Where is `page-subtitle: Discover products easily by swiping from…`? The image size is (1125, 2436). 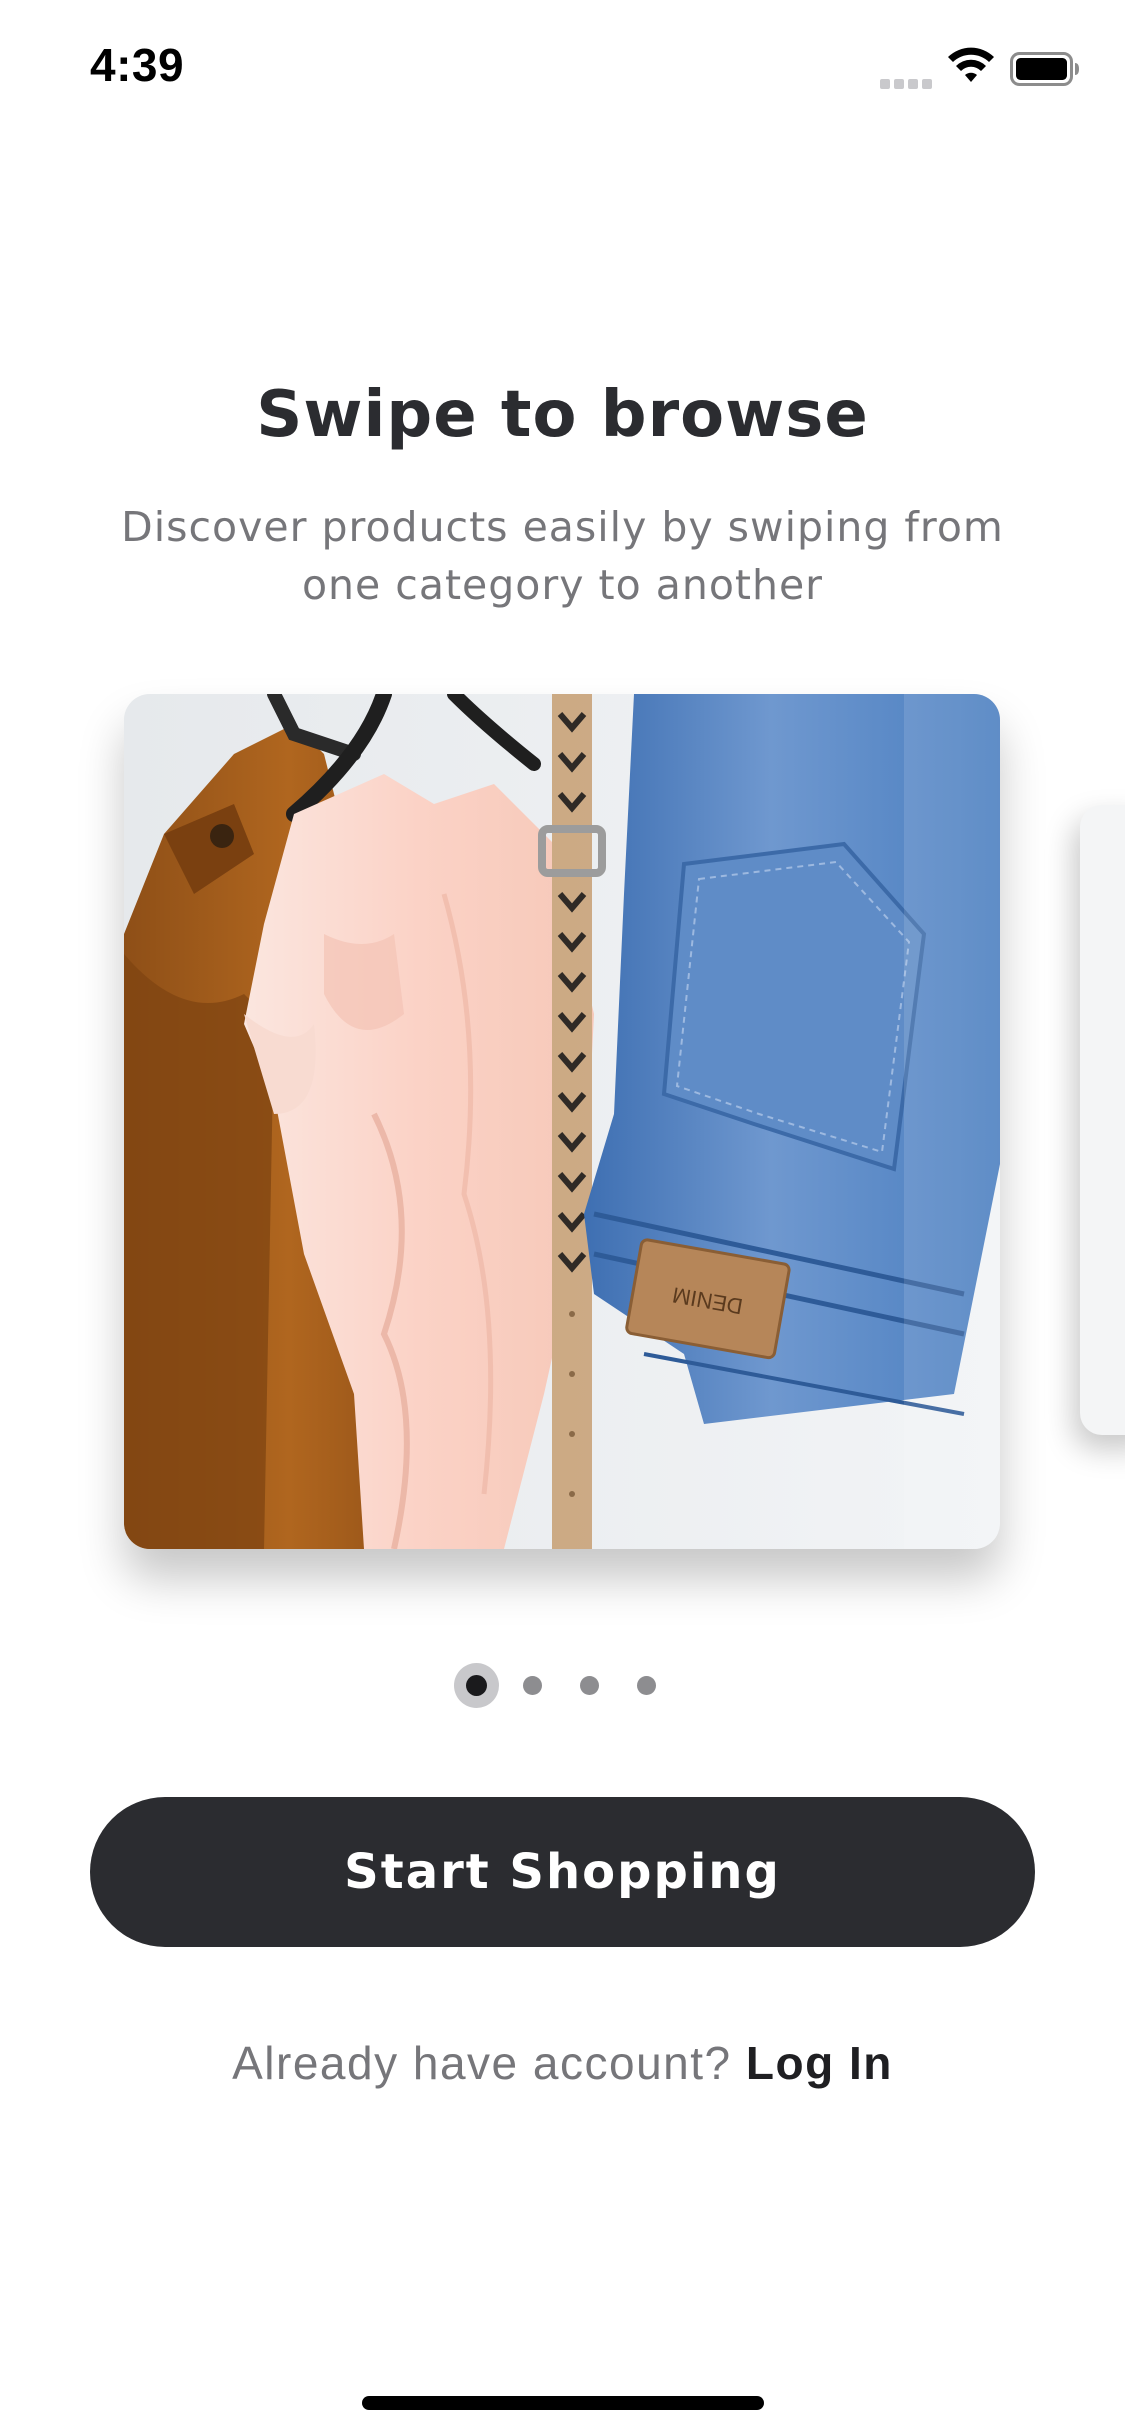 page-subtitle: Discover products easily by swiping from… is located at coordinates (562, 556).